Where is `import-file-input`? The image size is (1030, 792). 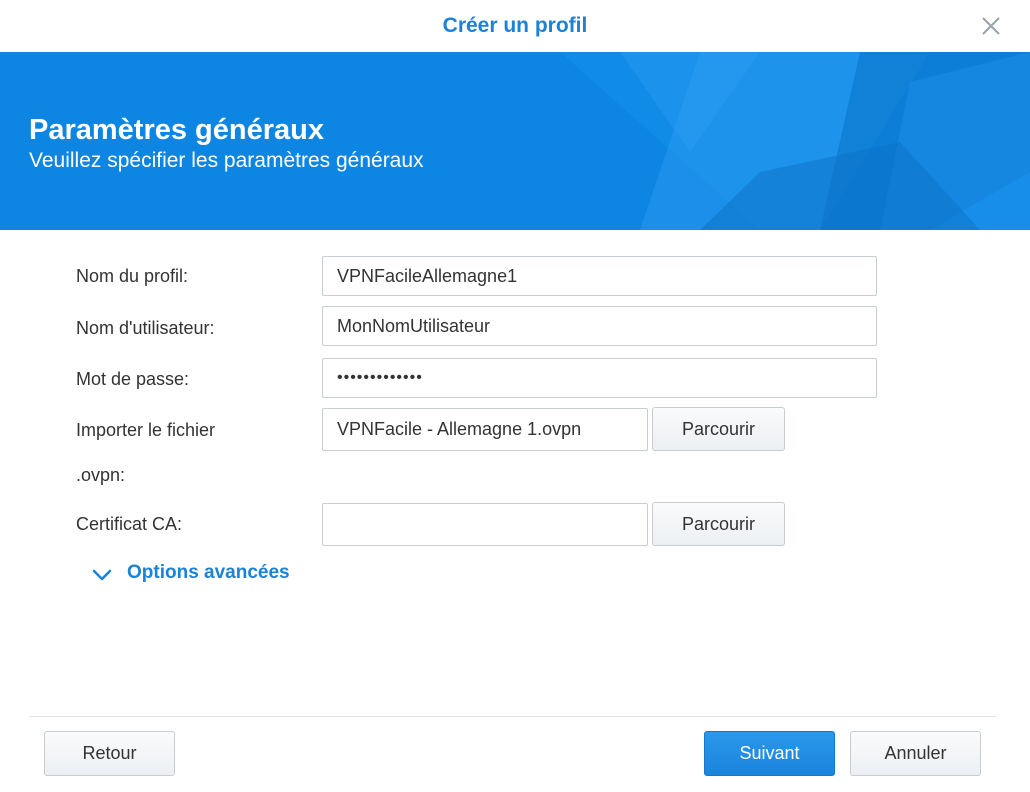 import-file-input is located at coordinates (485, 429).